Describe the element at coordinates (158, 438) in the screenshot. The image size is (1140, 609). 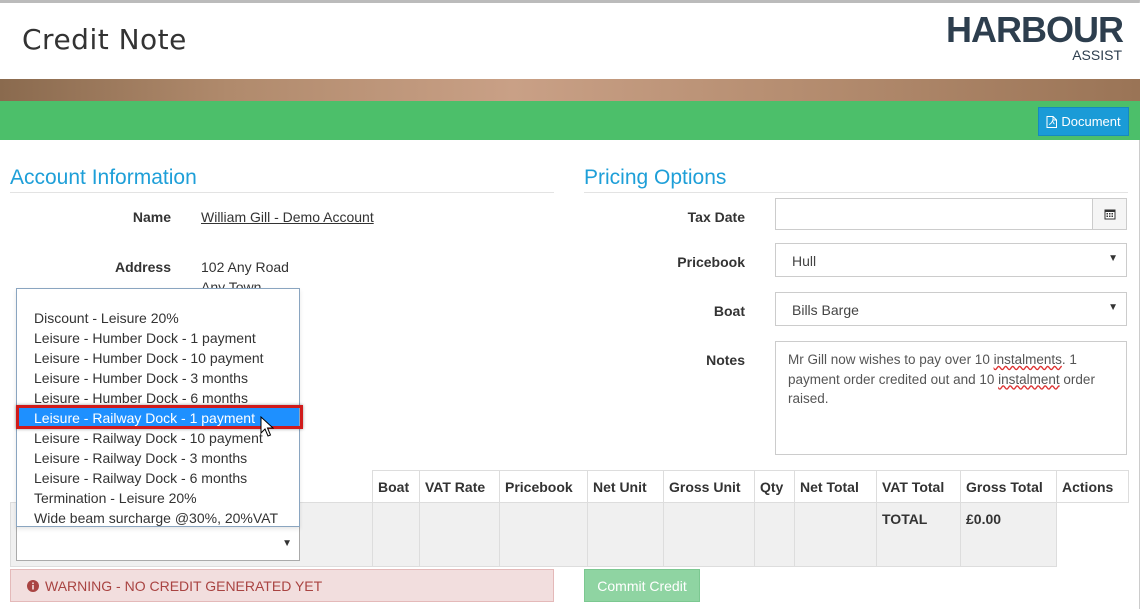
I see `dropdown-option: Leisure - Railway Dock - 10 payment` at that location.